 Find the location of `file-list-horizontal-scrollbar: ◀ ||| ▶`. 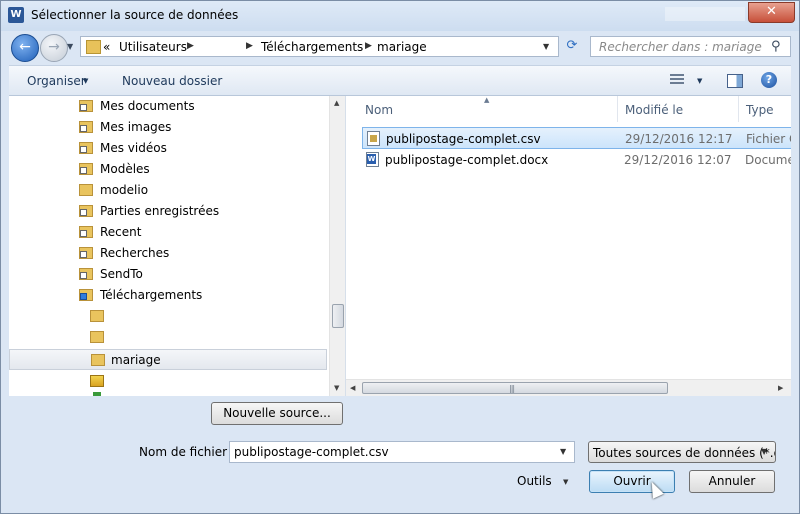

file-list-horizontal-scrollbar: ◀ ||| ▶ is located at coordinates (568, 387).